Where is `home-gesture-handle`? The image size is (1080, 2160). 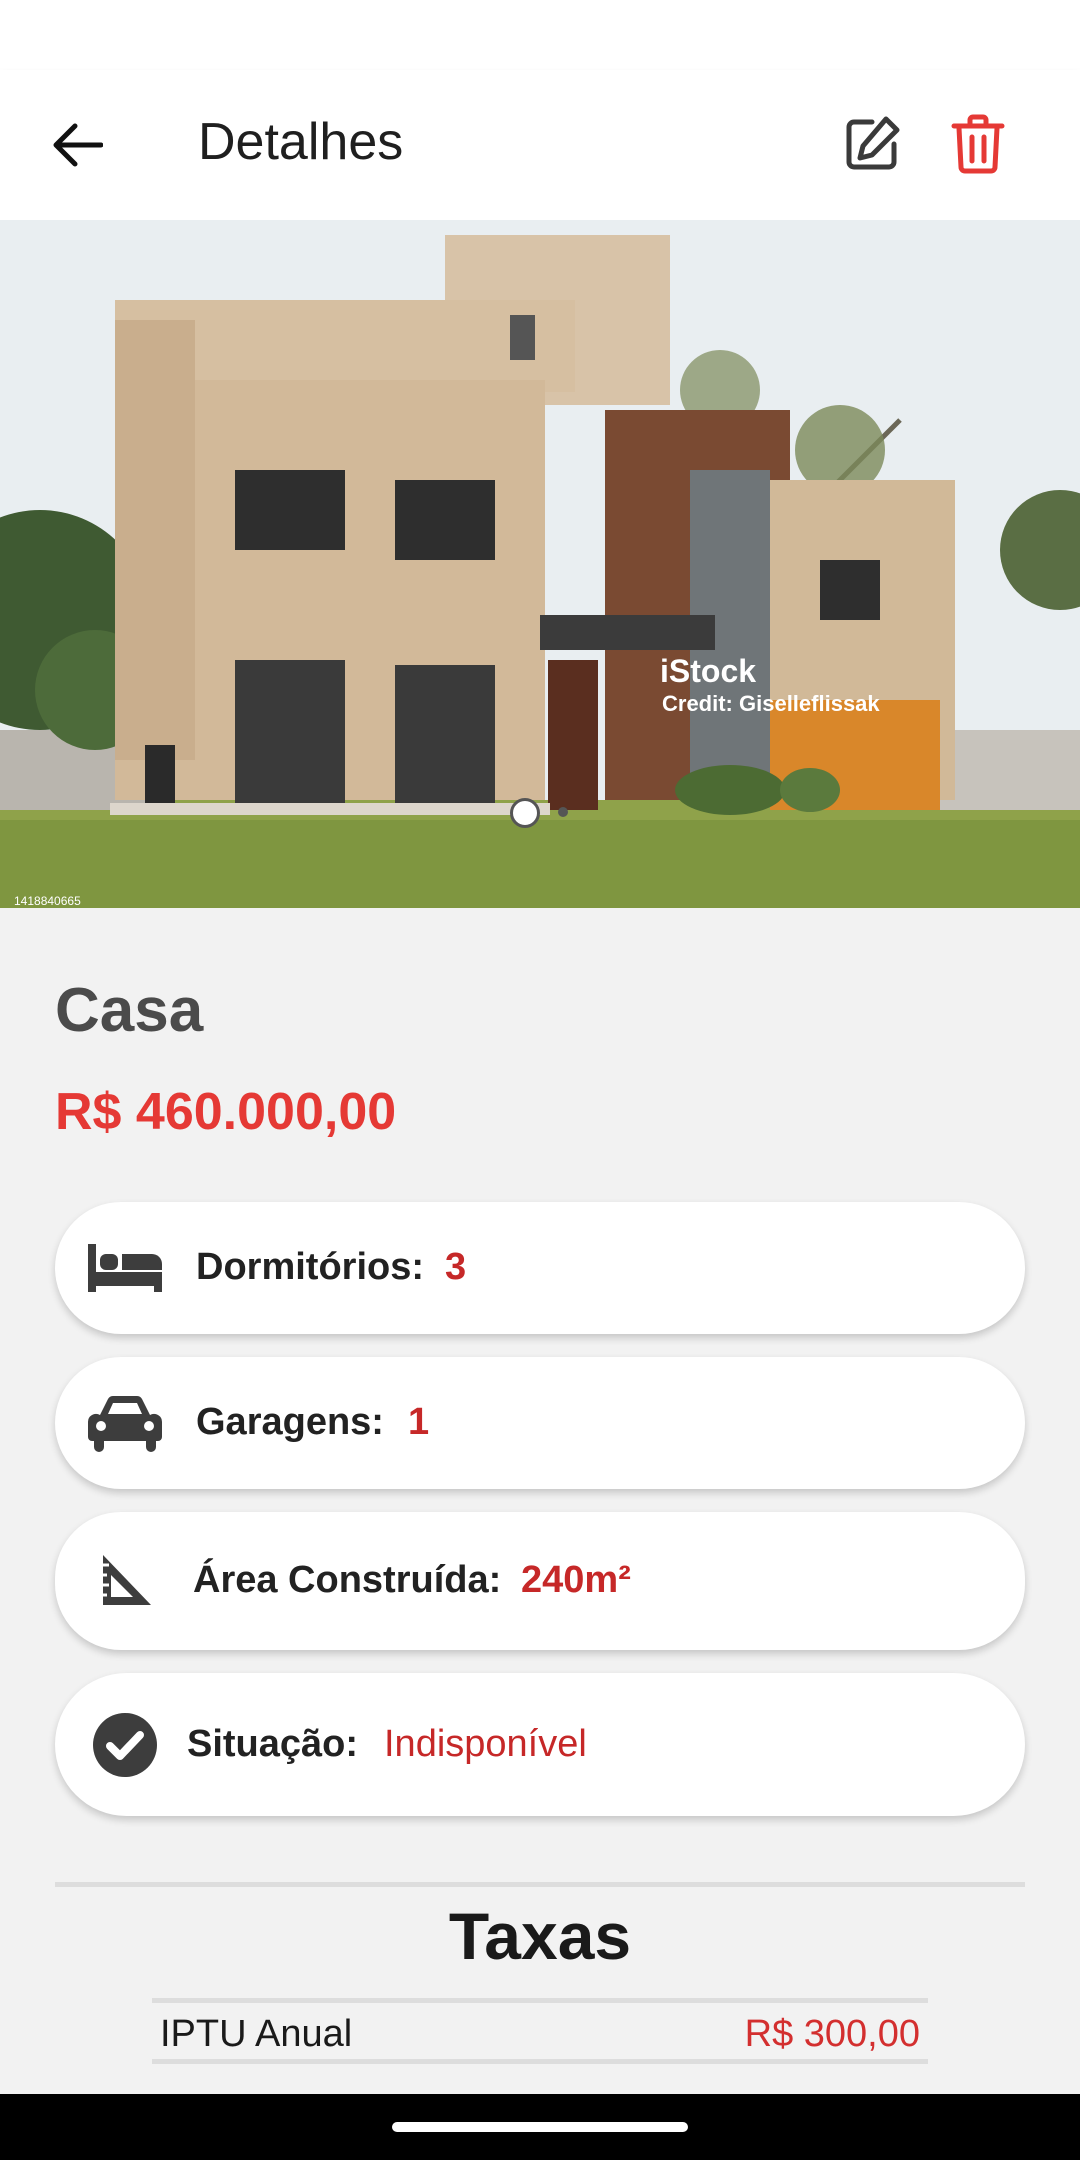 home-gesture-handle is located at coordinates (540, 2127).